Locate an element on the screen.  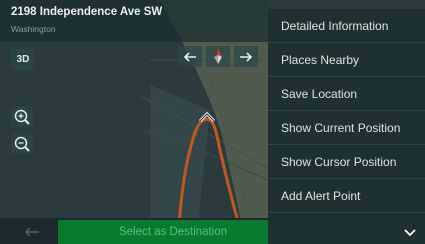
menu-item-detailed-information: Detailed Information is located at coordinates (346, 26).